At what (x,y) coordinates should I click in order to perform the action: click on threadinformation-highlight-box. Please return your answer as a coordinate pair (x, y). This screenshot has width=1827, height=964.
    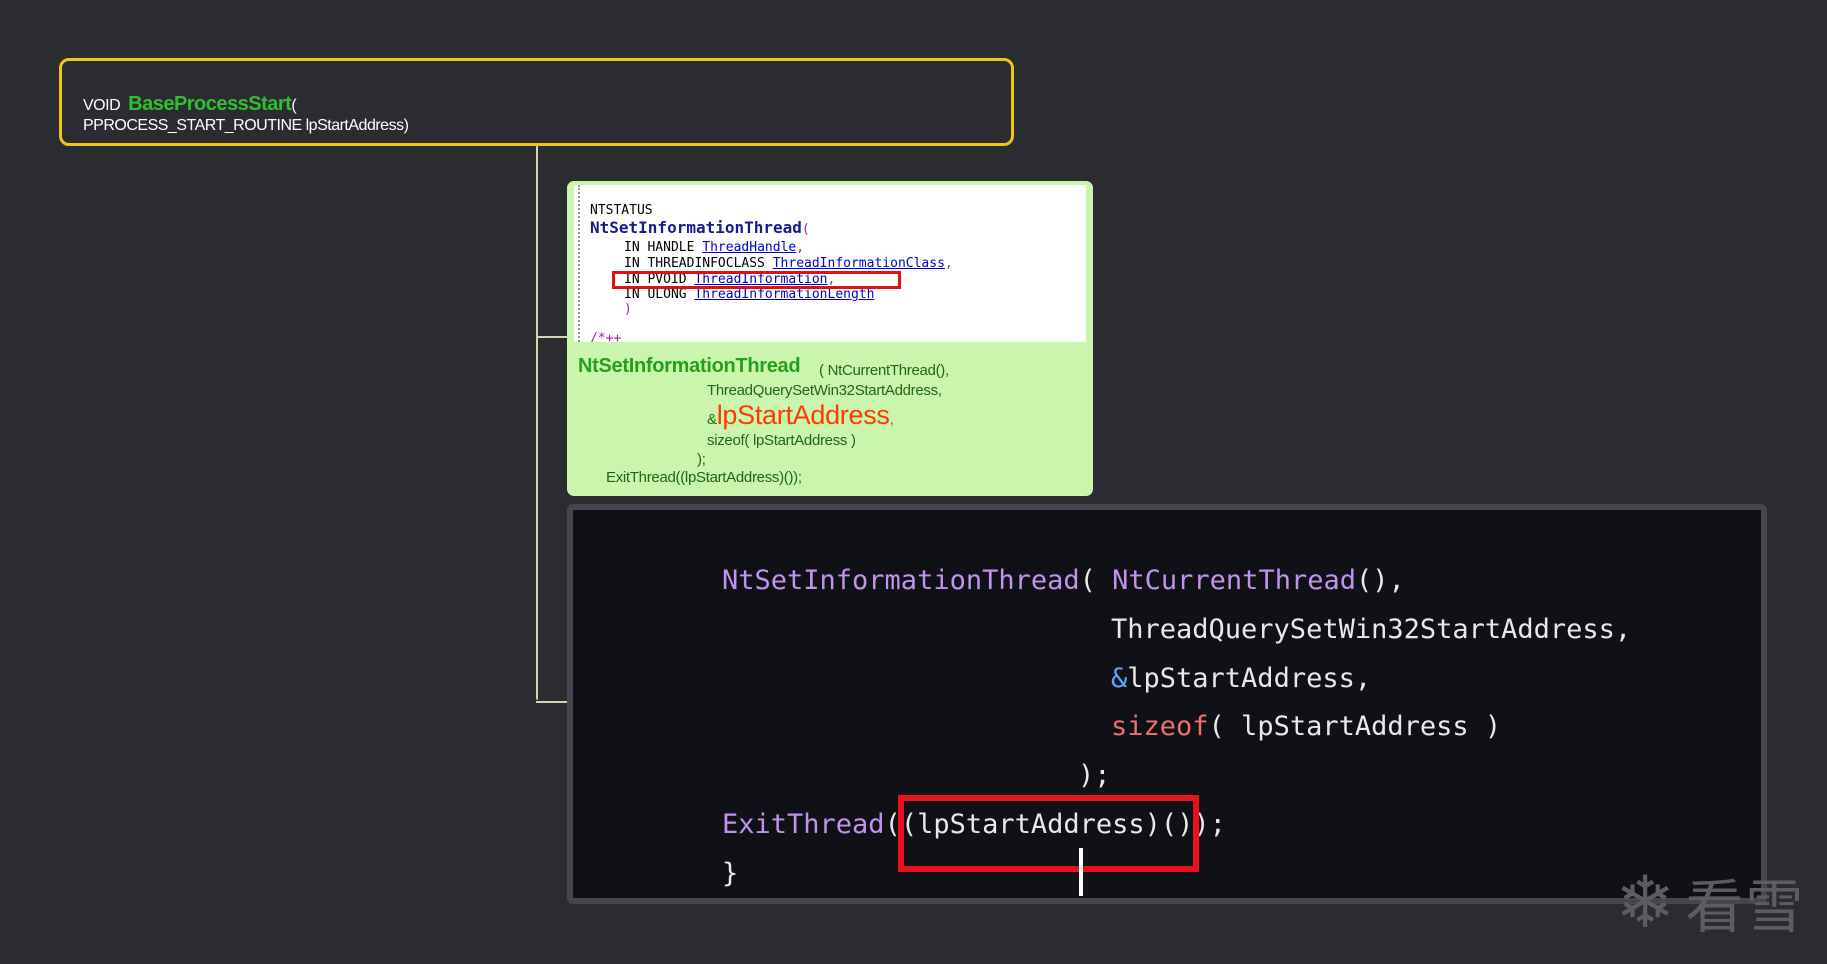
    Looking at the image, I should click on (756, 280).